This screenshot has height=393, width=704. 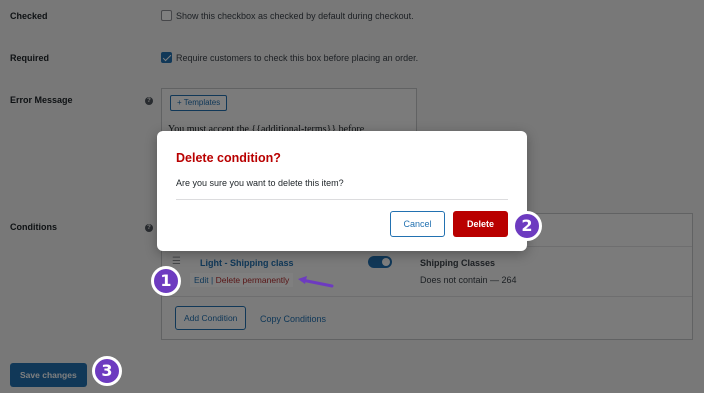 I want to click on step-marker-3: 3, so click(x=107, y=371).